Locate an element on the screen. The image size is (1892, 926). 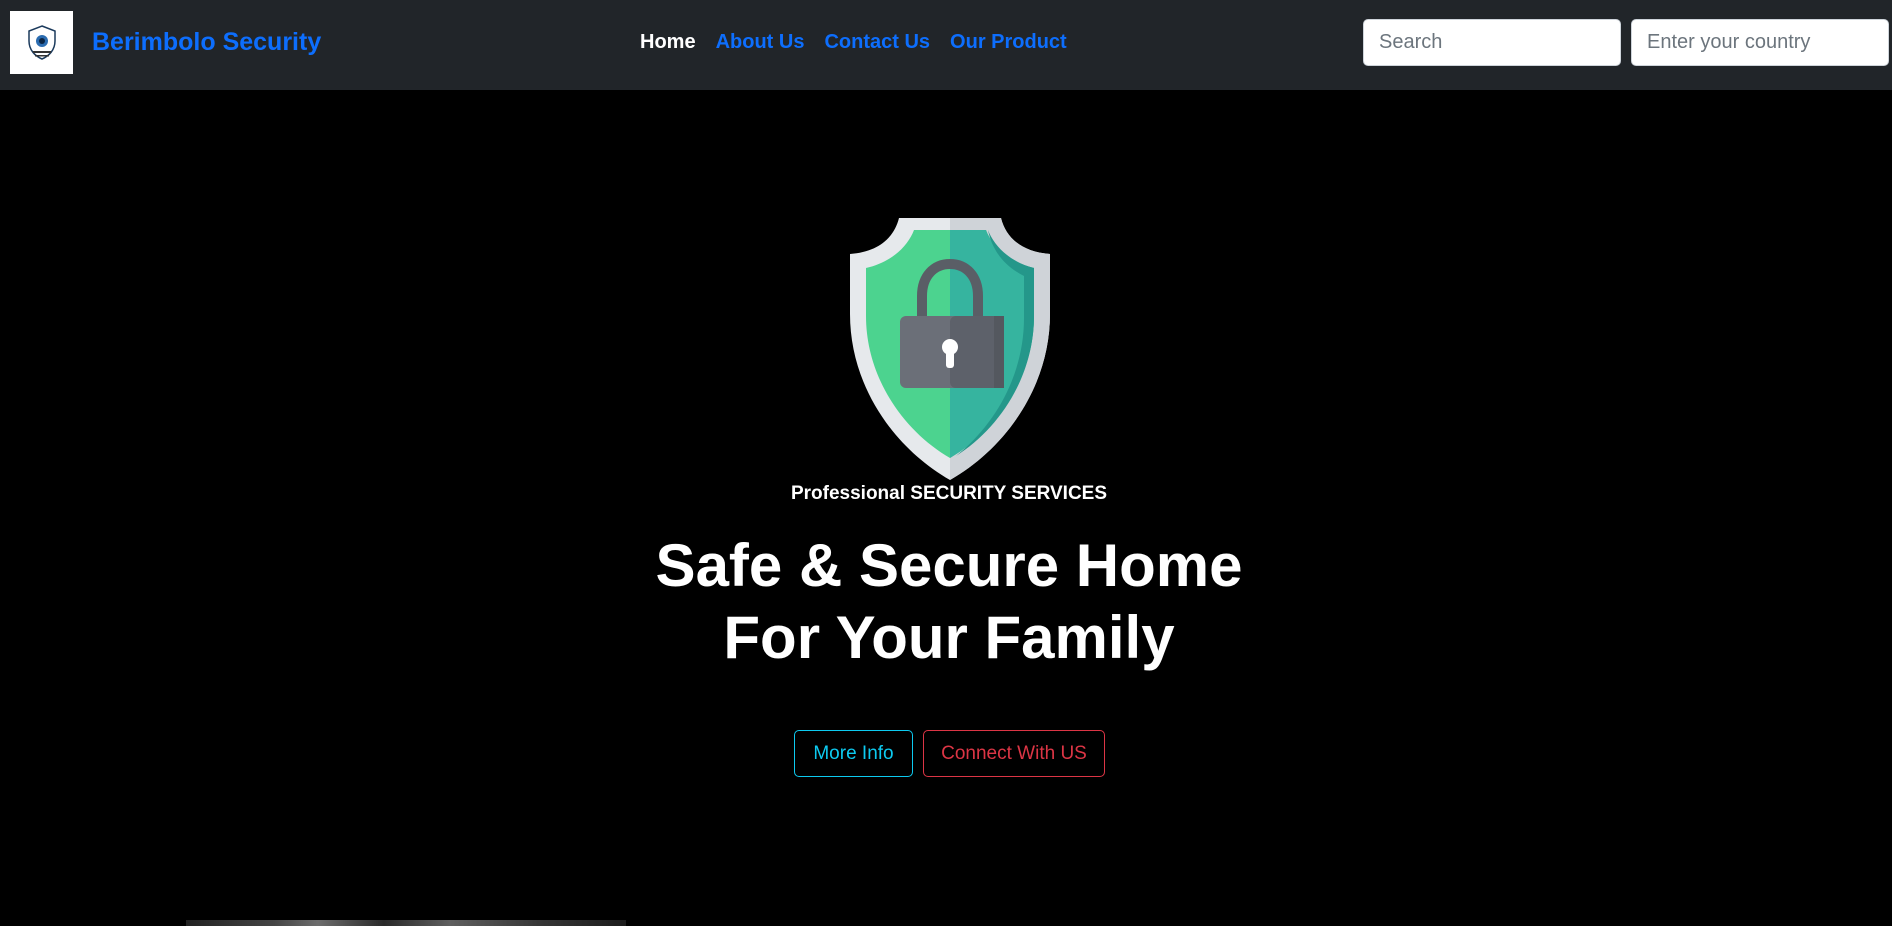
country-input is located at coordinates (1760, 42).